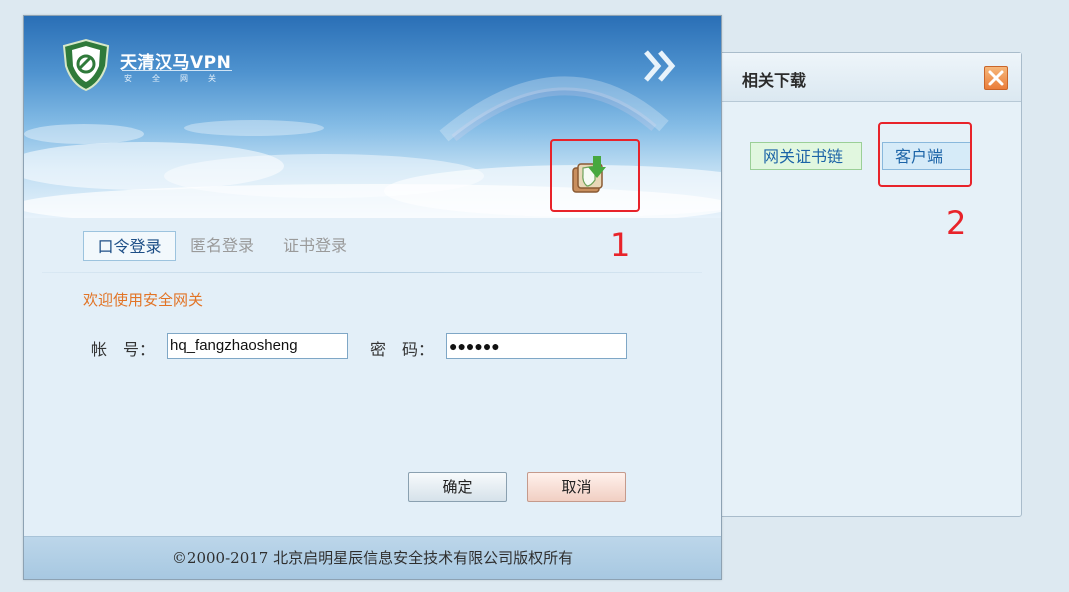  I want to click on download-panel-title: 相关下载, so click(774, 80).